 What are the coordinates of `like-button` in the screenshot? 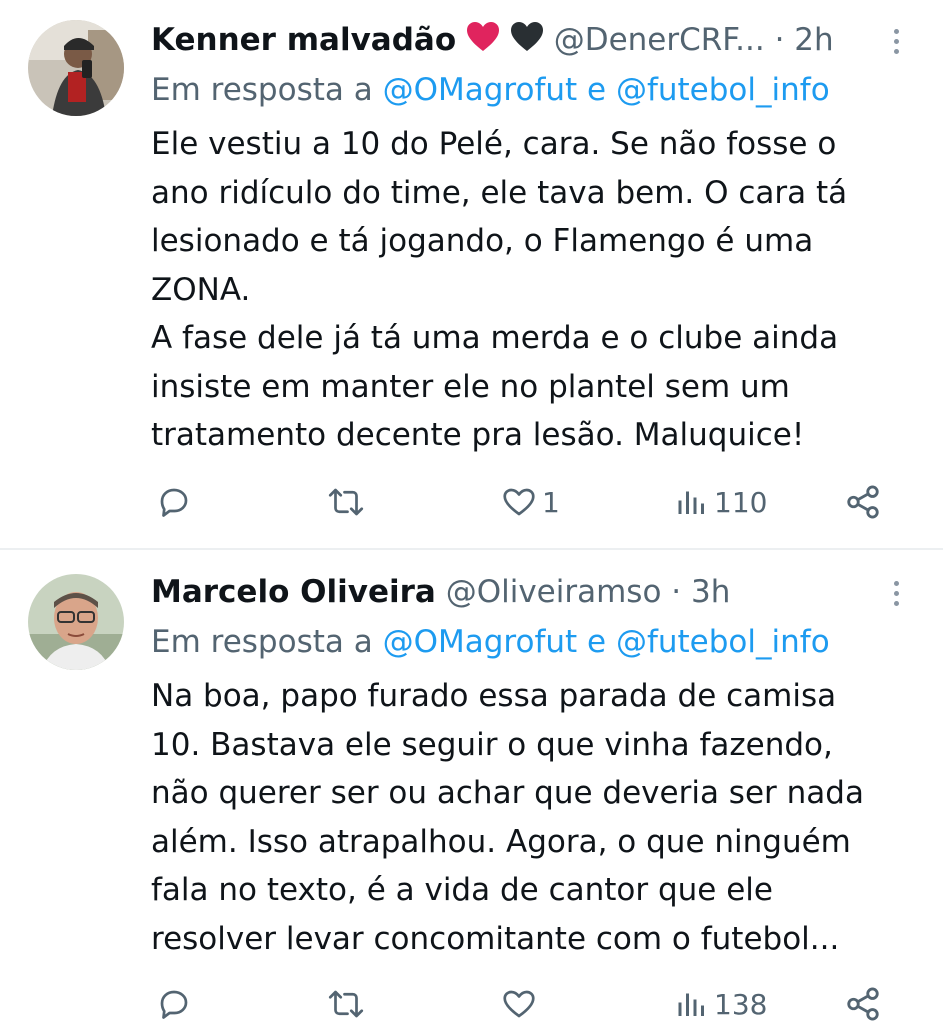 It's located at (519, 1004).